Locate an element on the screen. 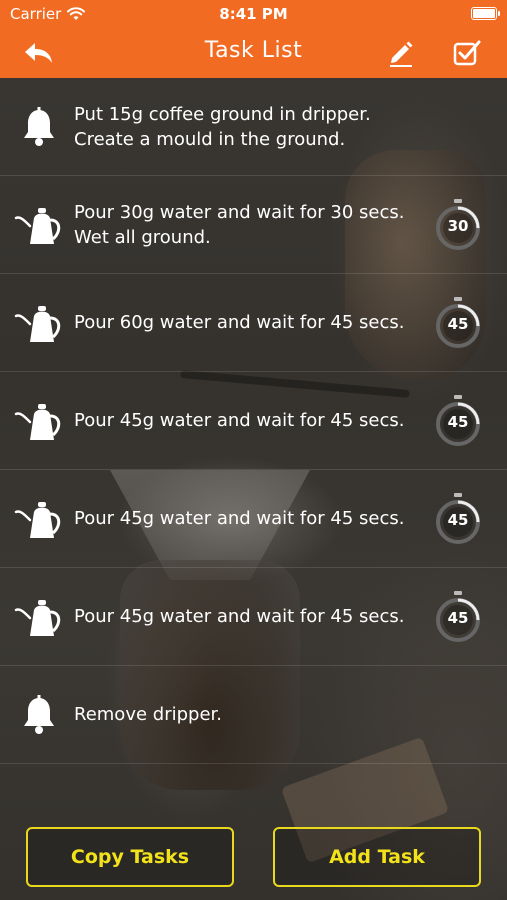  status-bar: Carrier 8:41 PM is located at coordinates (253, 14).